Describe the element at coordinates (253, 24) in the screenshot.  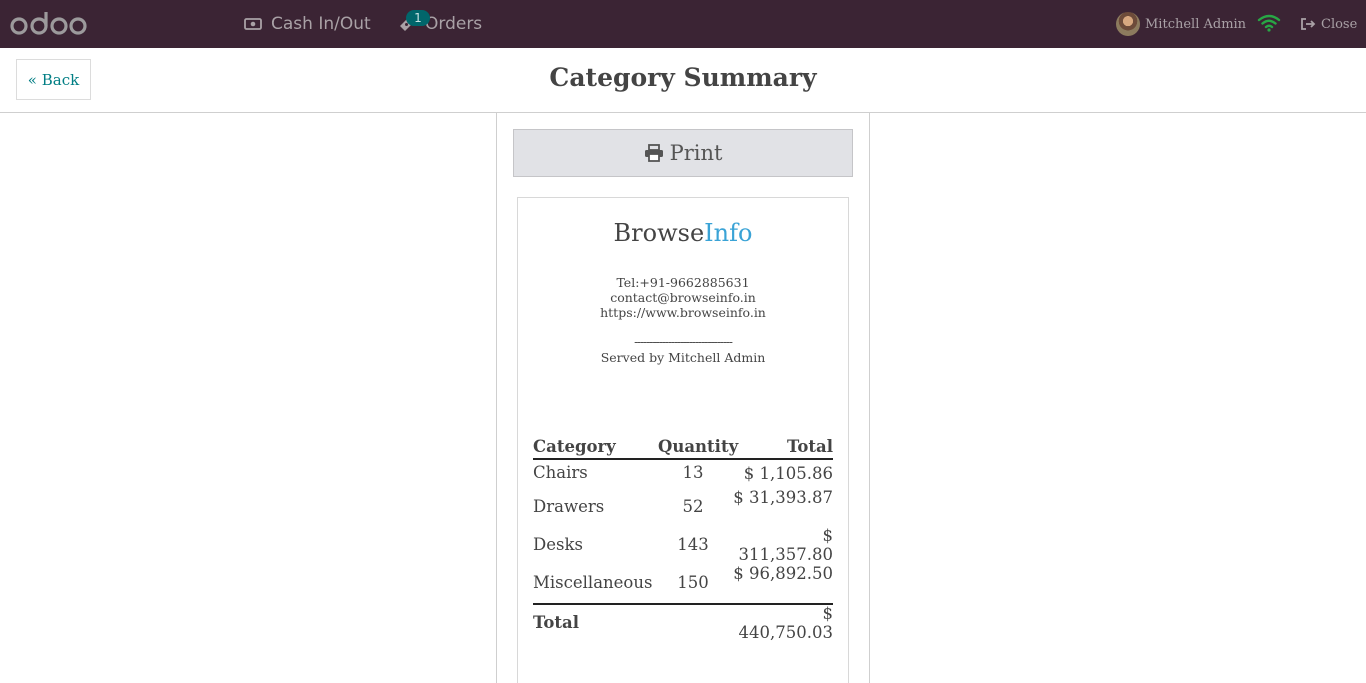
I see `money-icon` at that location.